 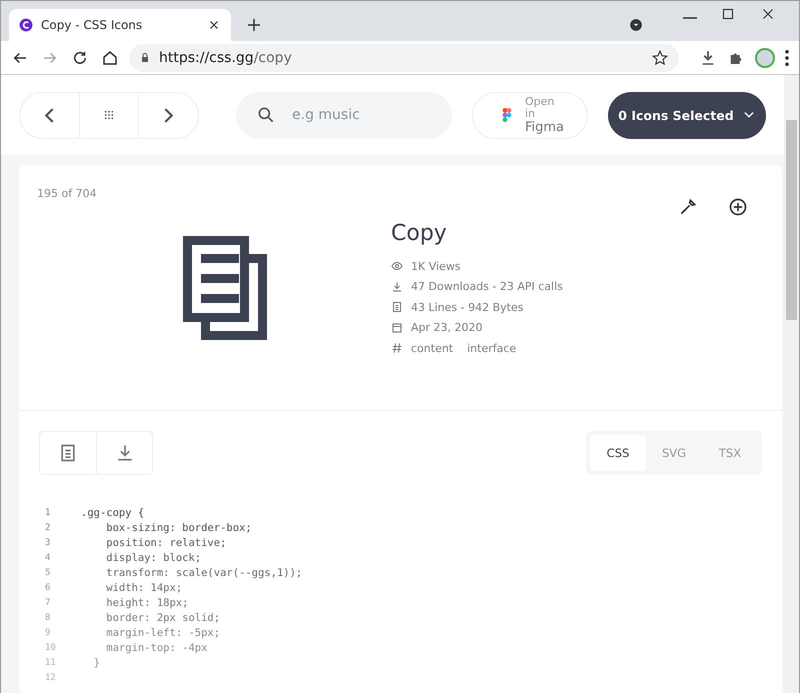 What do you see at coordinates (688, 207) in the screenshot?
I see `eyedropper-icon` at bounding box center [688, 207].